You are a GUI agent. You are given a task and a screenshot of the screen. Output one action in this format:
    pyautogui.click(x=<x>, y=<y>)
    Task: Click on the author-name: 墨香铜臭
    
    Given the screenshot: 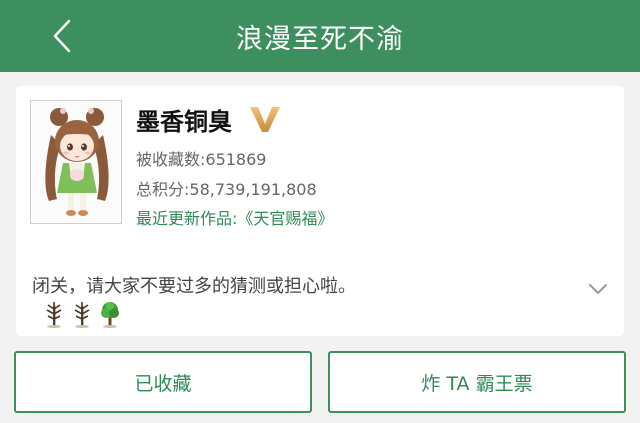 What is the action you would take?
    pyautogui.click(x=184, y=122)
    